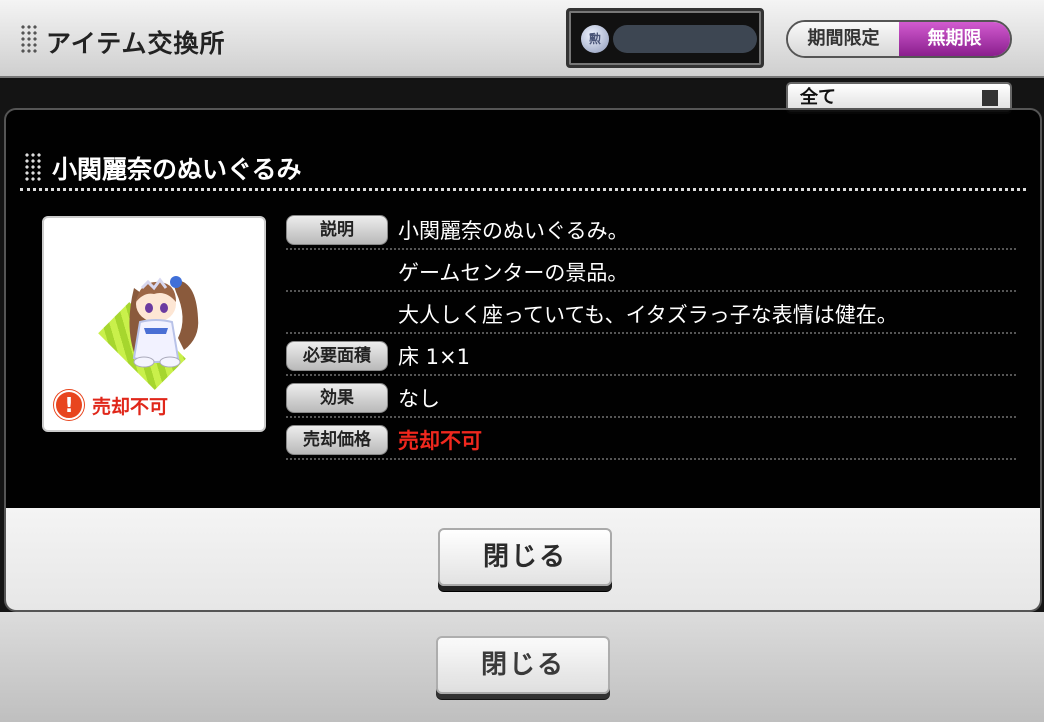 The height and width of the screenshot is (722, 1044). I want to click on close-button-background: 閉じる, so click(523, 665).